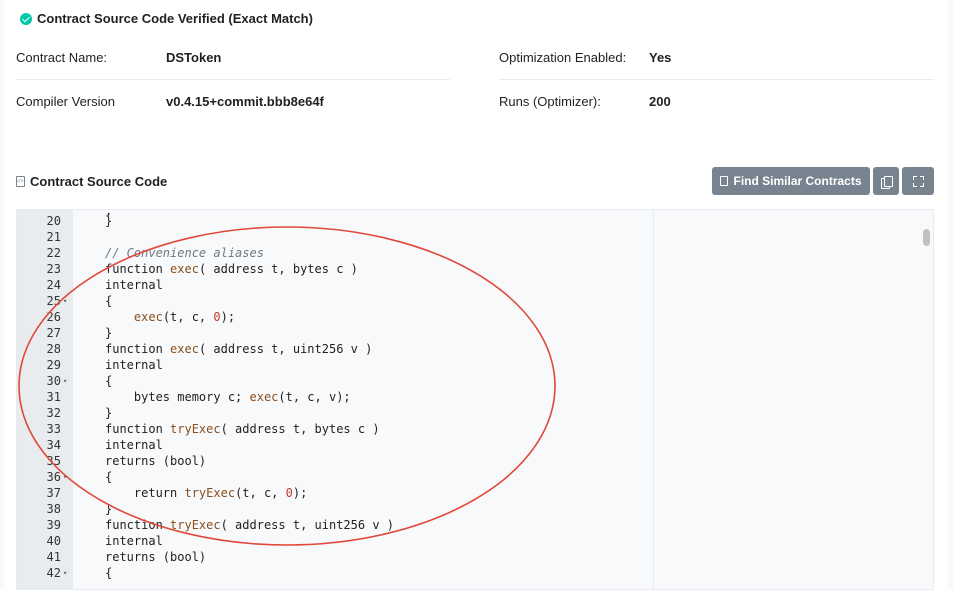  What do you see at coordinates (467, 221) in the screenshot?
I see `code-line: 20}` at bounding box center [467, 221].